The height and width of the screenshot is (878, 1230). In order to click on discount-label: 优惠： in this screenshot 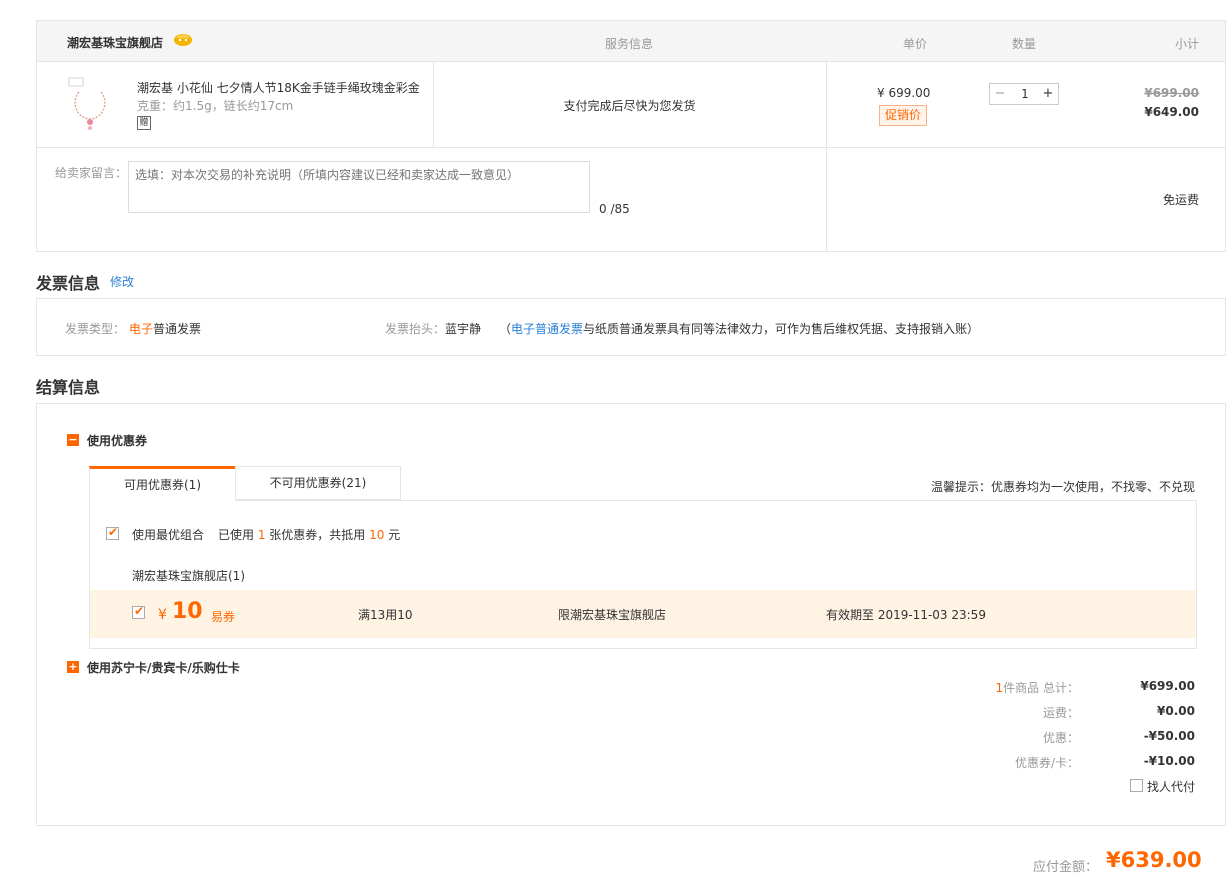, I will do `click(1060, 738)`.